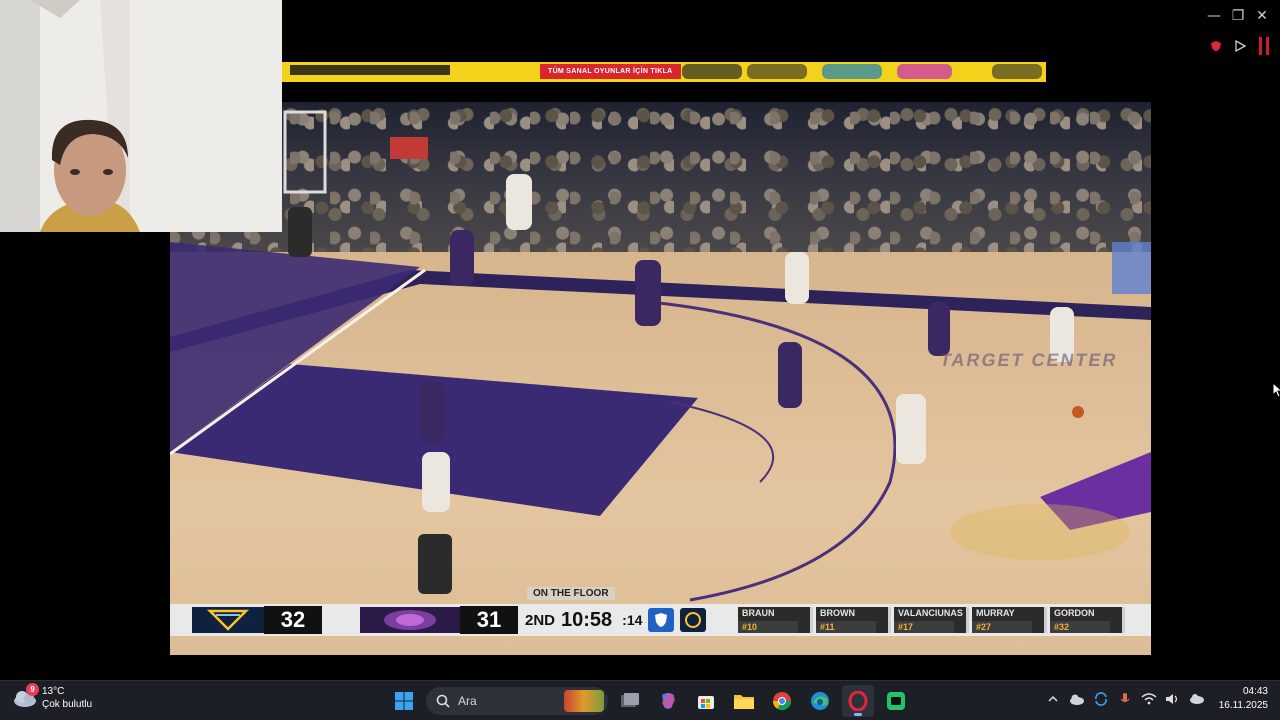  Describe the element at coordinates (768, 627) in the screenshot. I see `player-number: #10` at that location.